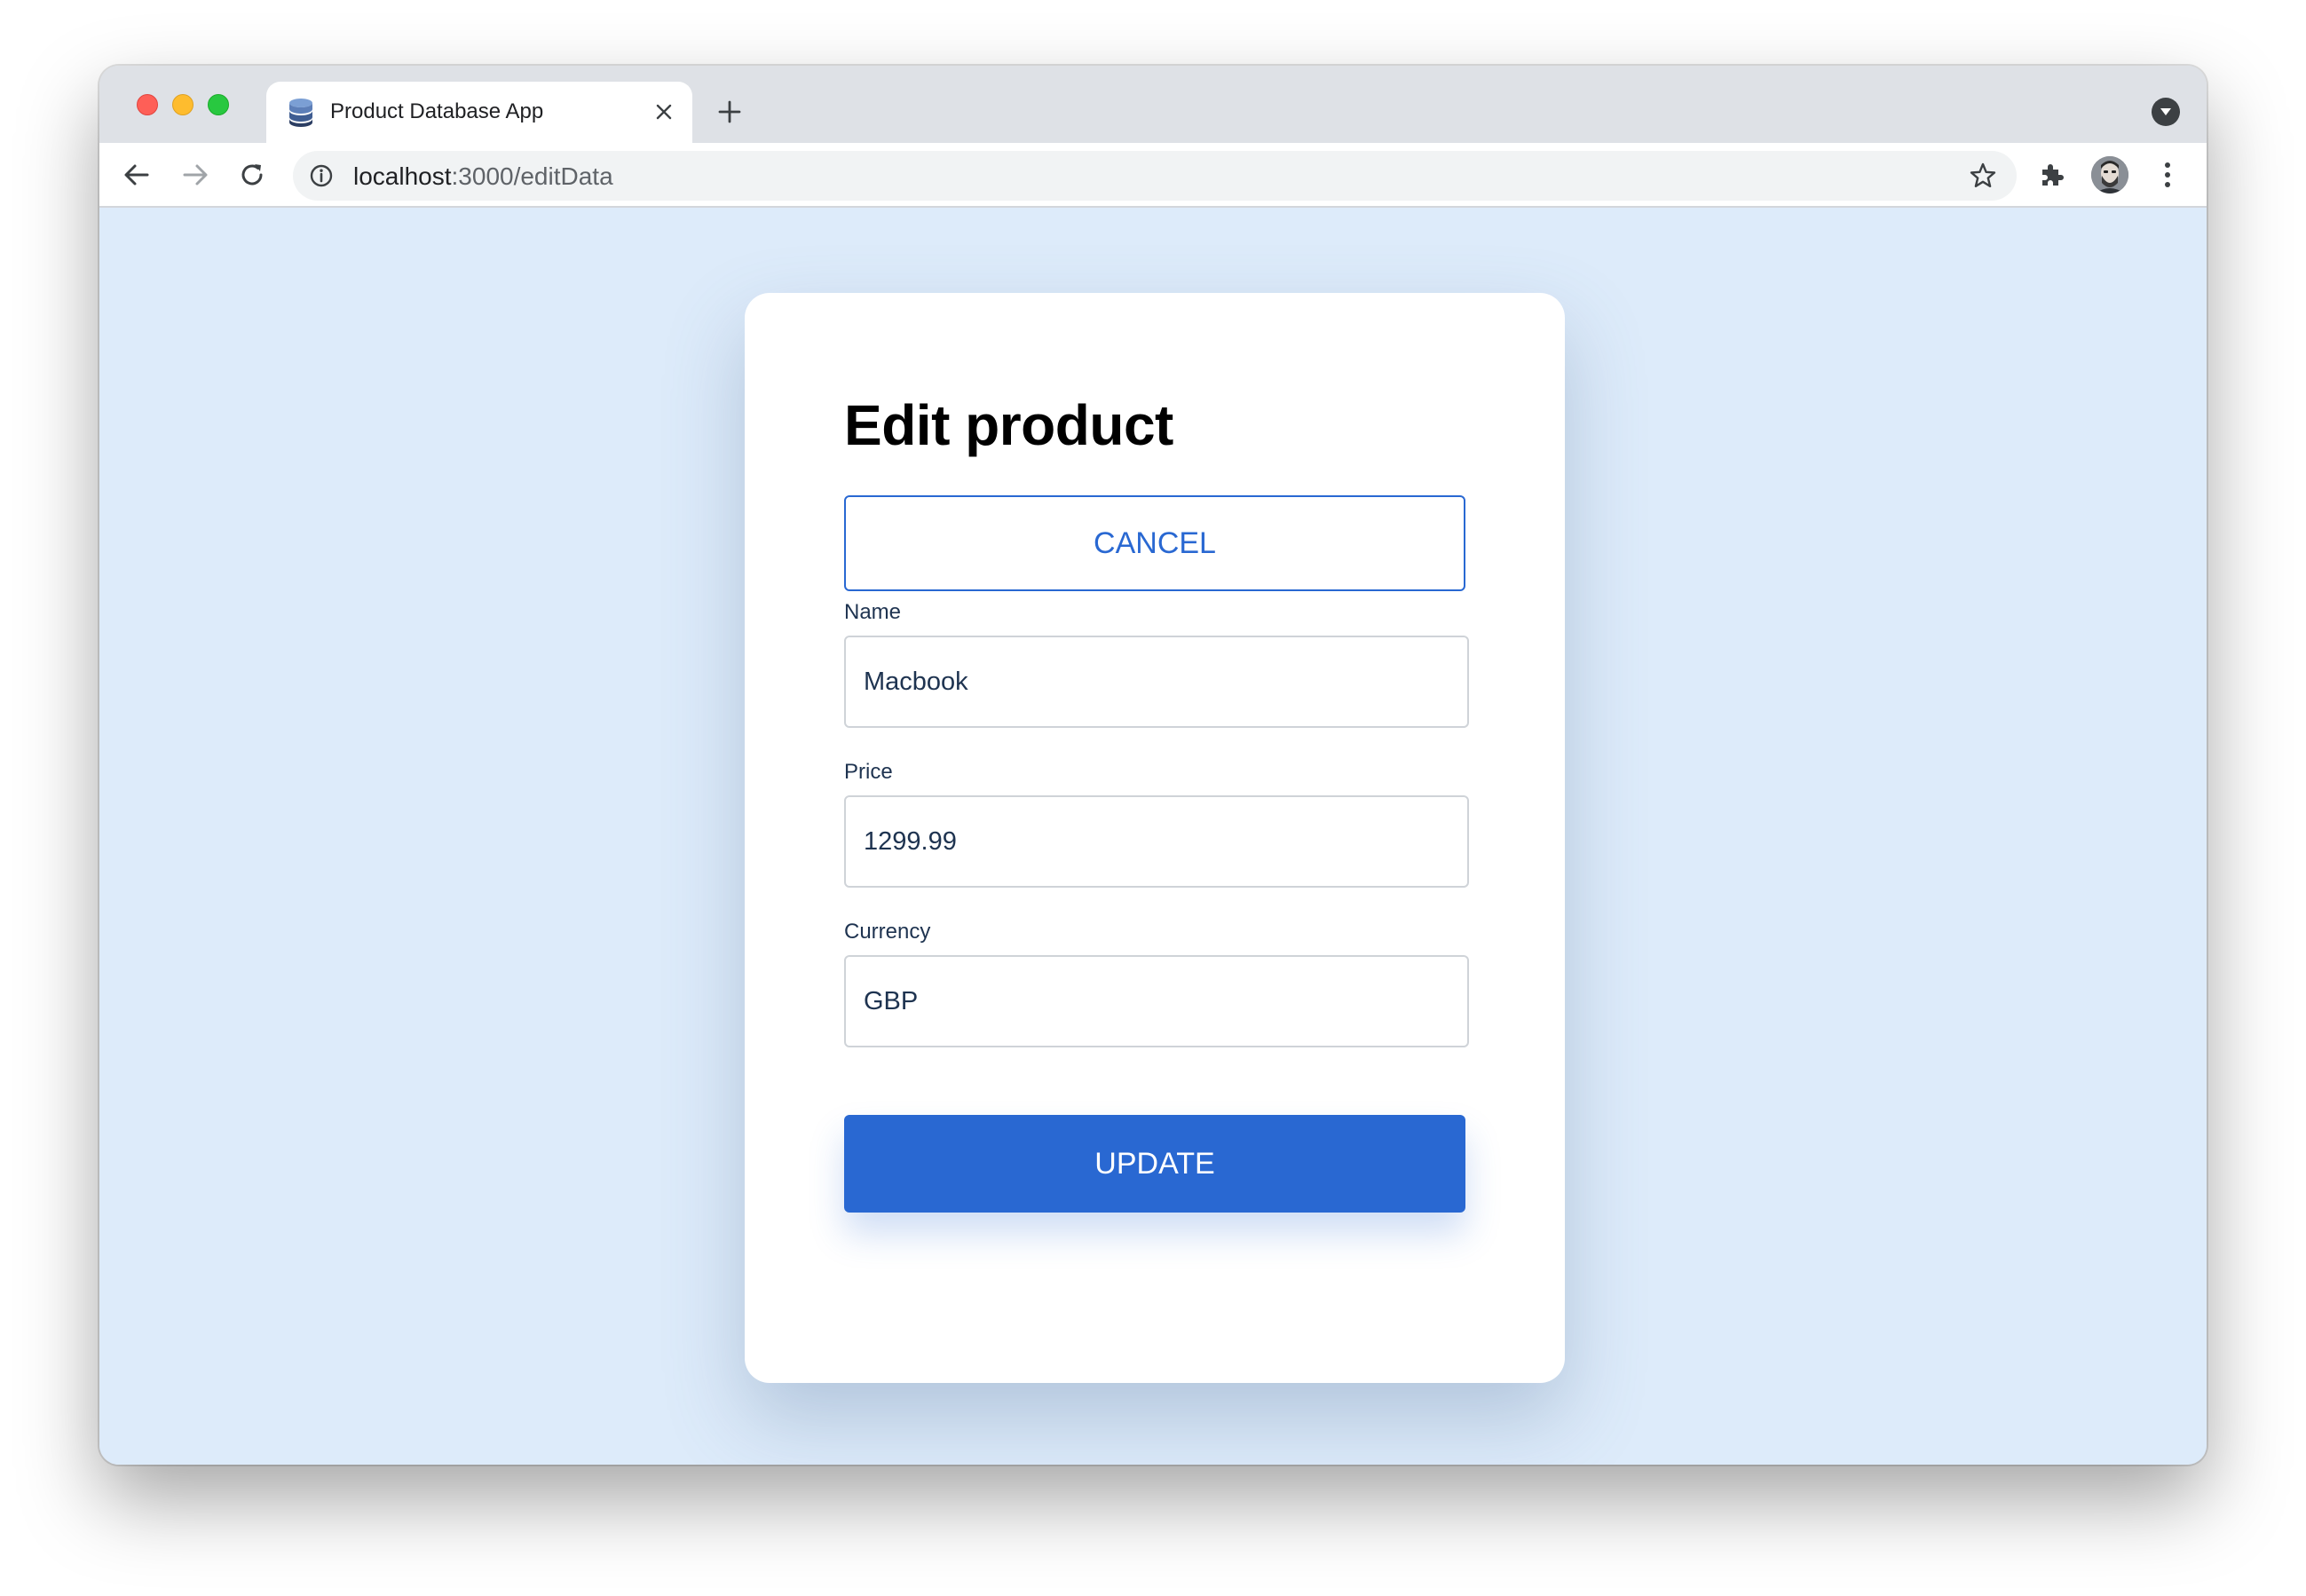 This screenshot has width=2306, height=1596. I want to click on tab-strip: Product Database App, so click(1153, 104).